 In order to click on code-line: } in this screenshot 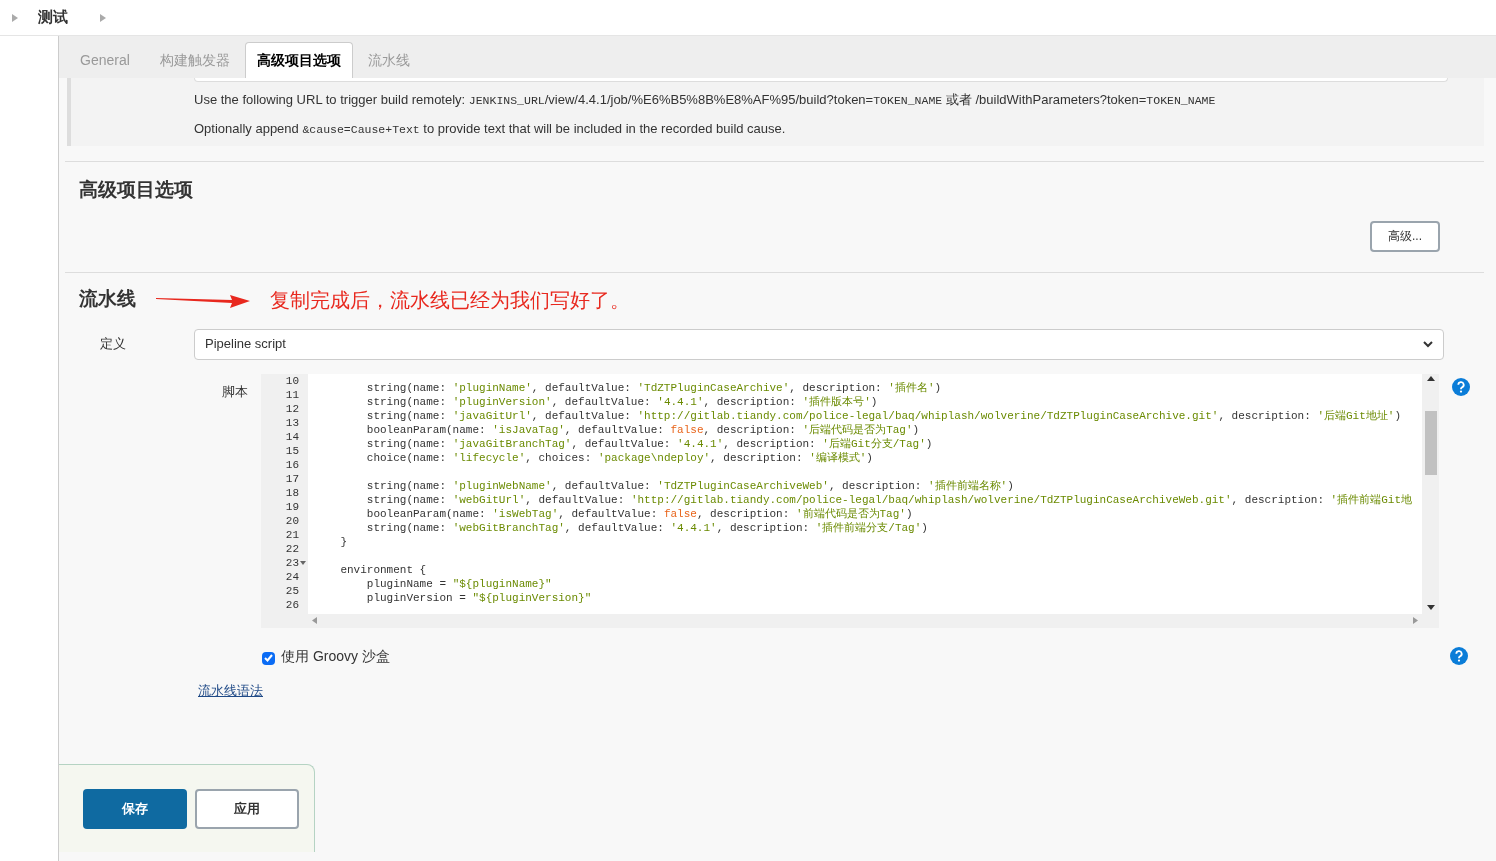, I will do `click(343, 541)`.